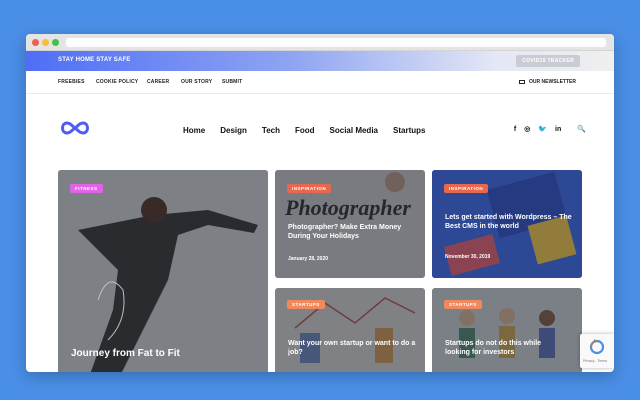 The image size is (640, 400). What do you see at coordinates (45, 42) in the screenshot?
I see `minimize-window-dot` at bounding box center [45, 42].